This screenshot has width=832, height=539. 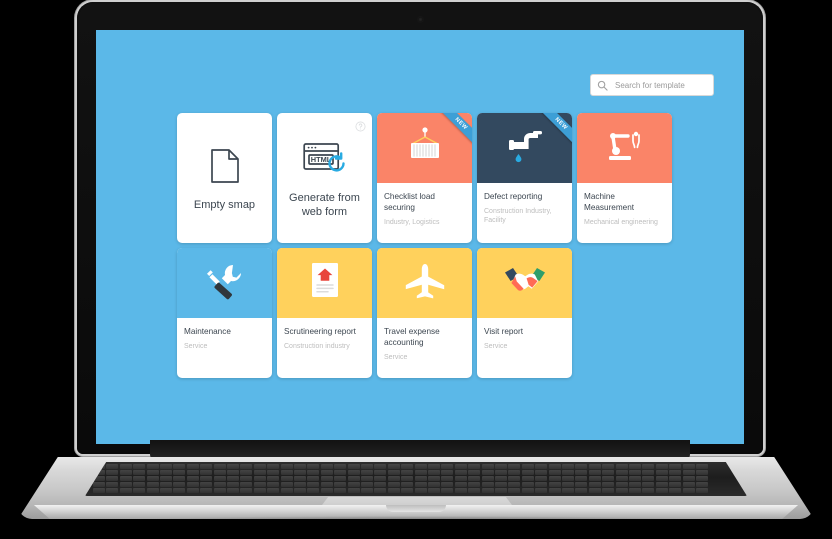 What do you see at coordinates (420, 19) in the screenshot?
I see `webcam-icon` at bounding box center [420, 19].